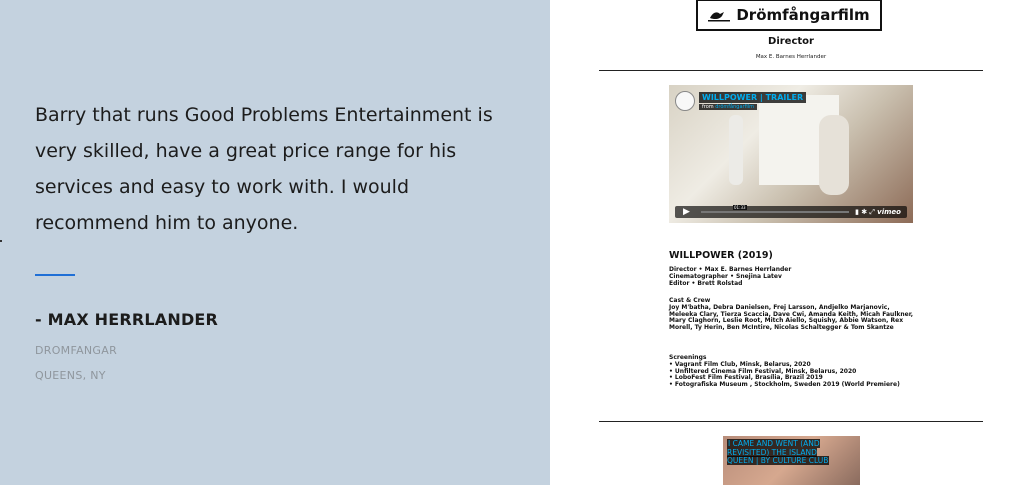 Image resolution: width=1032 pixels, height=485 pixels. Describe the element at coordinates (706, 283) in the screenshot. I see `credit-line: Editor • Brett Rolstad` at that location.